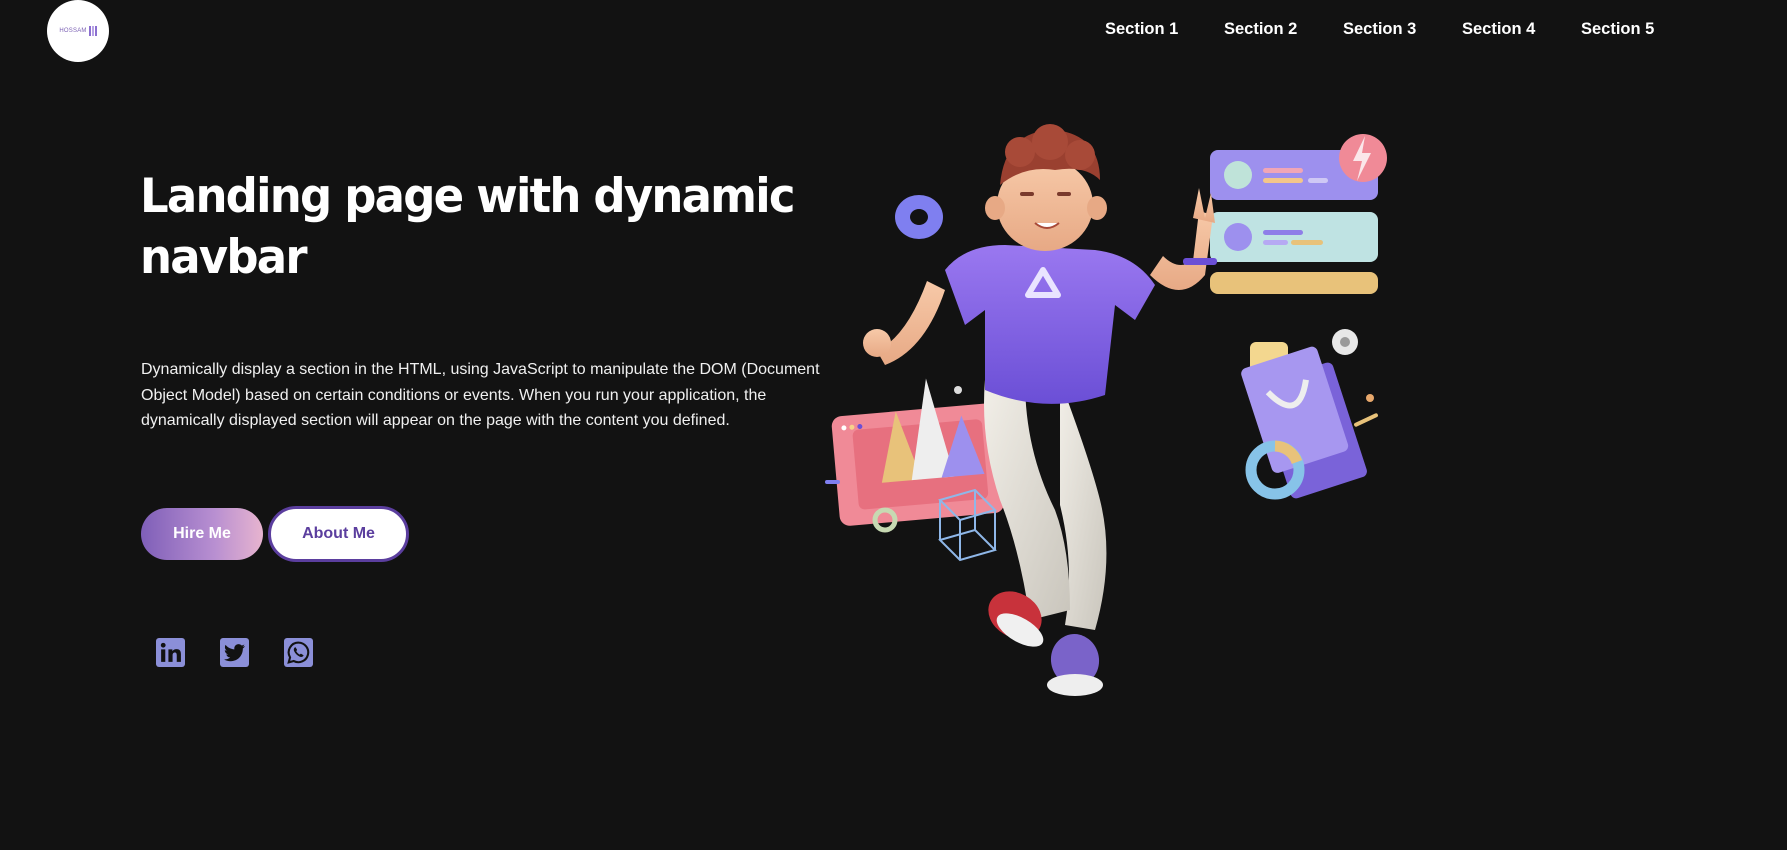  What do you see at coordinates (1283, 29) in the screenshot?
I see `nav-item-section-2: Section 2` at bounding box center [1283, 29].